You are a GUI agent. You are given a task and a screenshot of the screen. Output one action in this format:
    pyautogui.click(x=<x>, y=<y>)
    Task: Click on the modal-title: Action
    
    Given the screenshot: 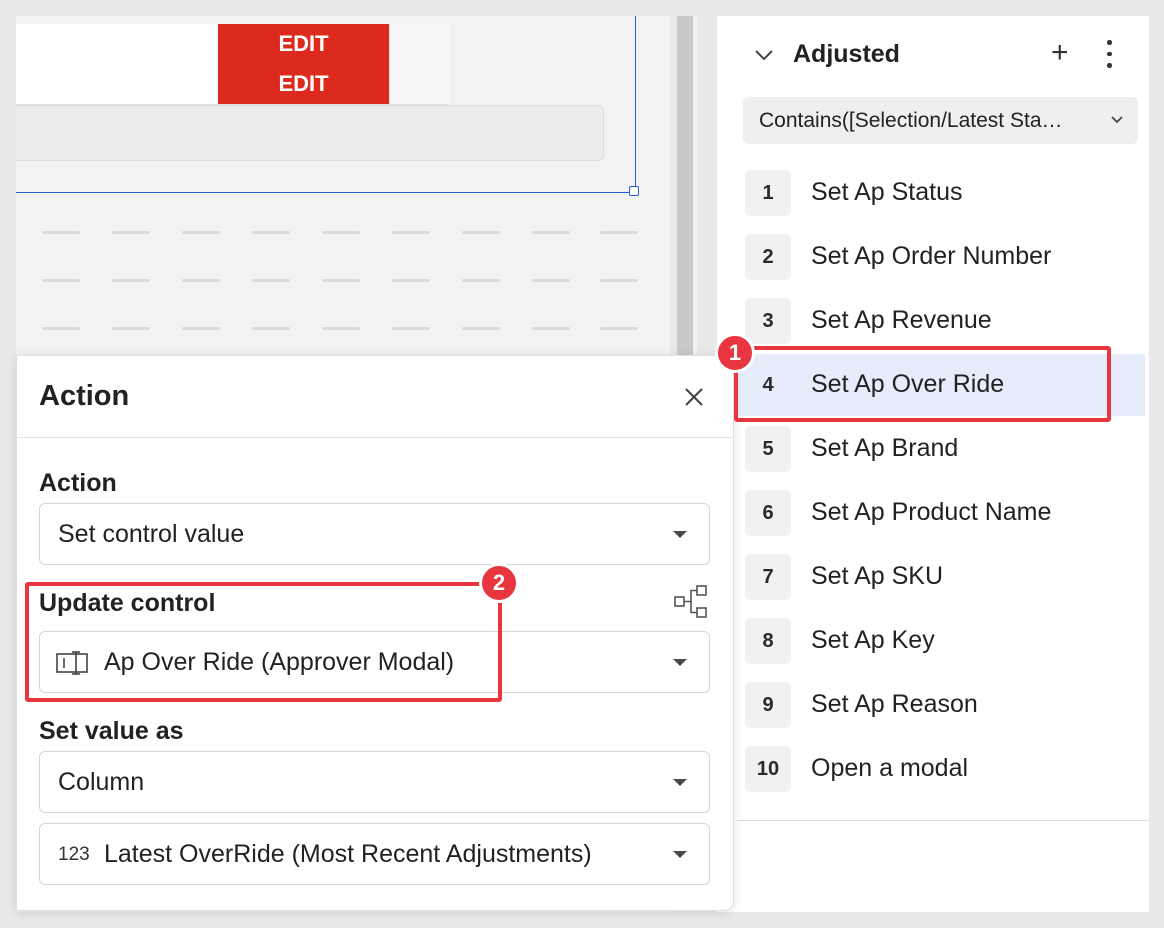 What is the action you would take?
    pyautogui.click(x=84, y=396)
    